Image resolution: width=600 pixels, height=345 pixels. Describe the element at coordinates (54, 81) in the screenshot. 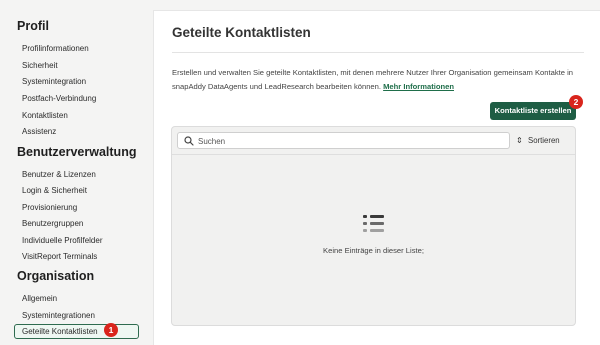

I see `sidebar-item-systemintegration: Systemintegration` at that location.